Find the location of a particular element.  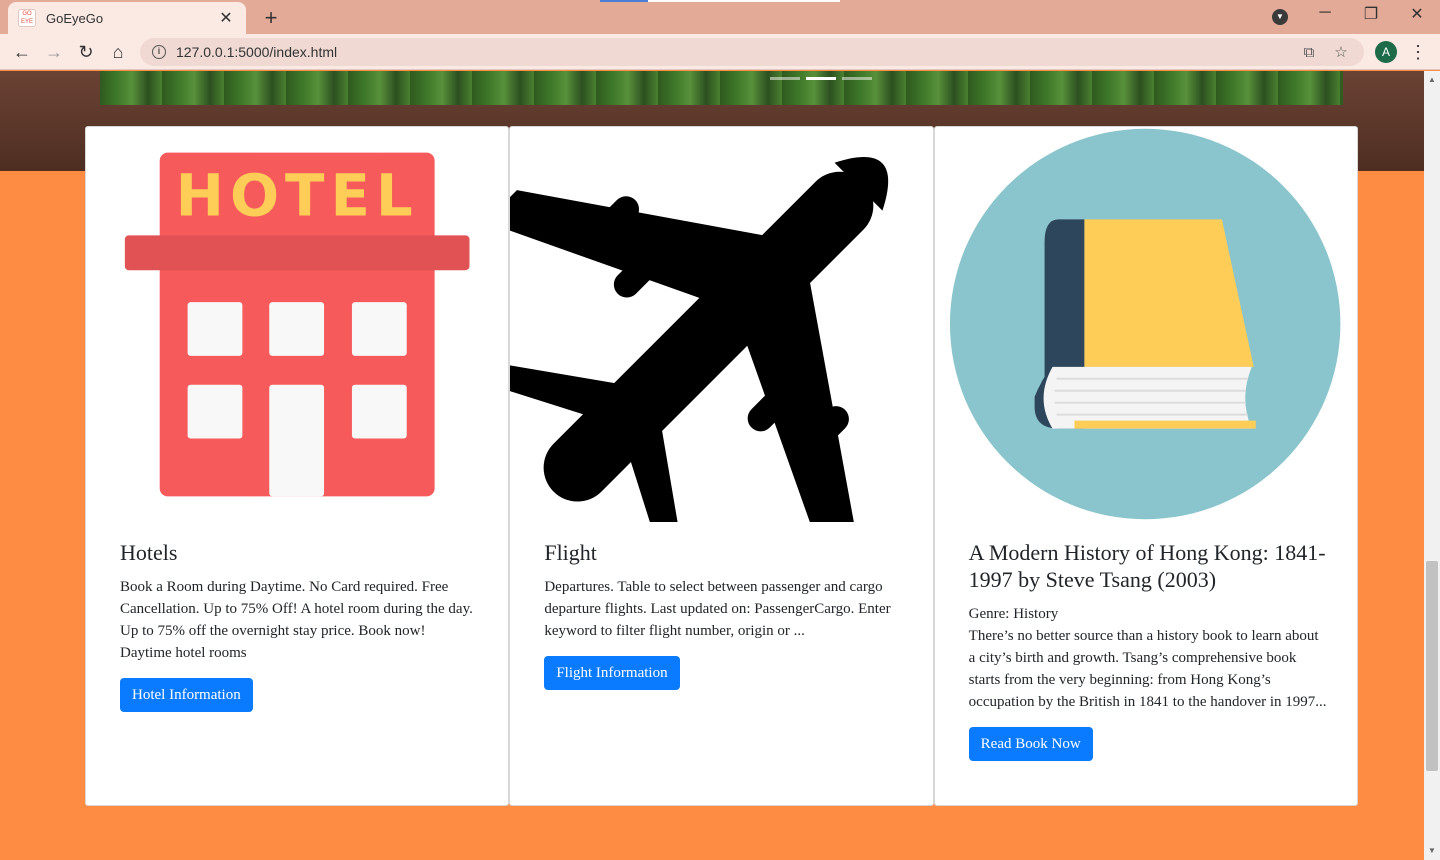

read-book-now-button: Read Book Now is located at coordinates (1030, 744).